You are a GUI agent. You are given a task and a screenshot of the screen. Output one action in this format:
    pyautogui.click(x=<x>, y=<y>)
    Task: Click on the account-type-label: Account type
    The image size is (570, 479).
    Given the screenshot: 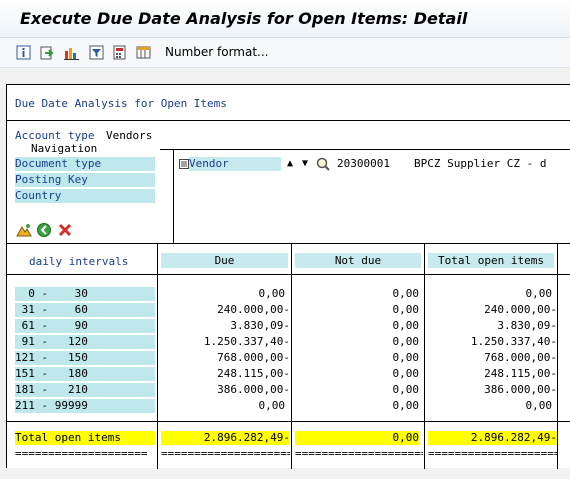 What is the action you would take?
    pyautogui.click(x=55, y=135)
    